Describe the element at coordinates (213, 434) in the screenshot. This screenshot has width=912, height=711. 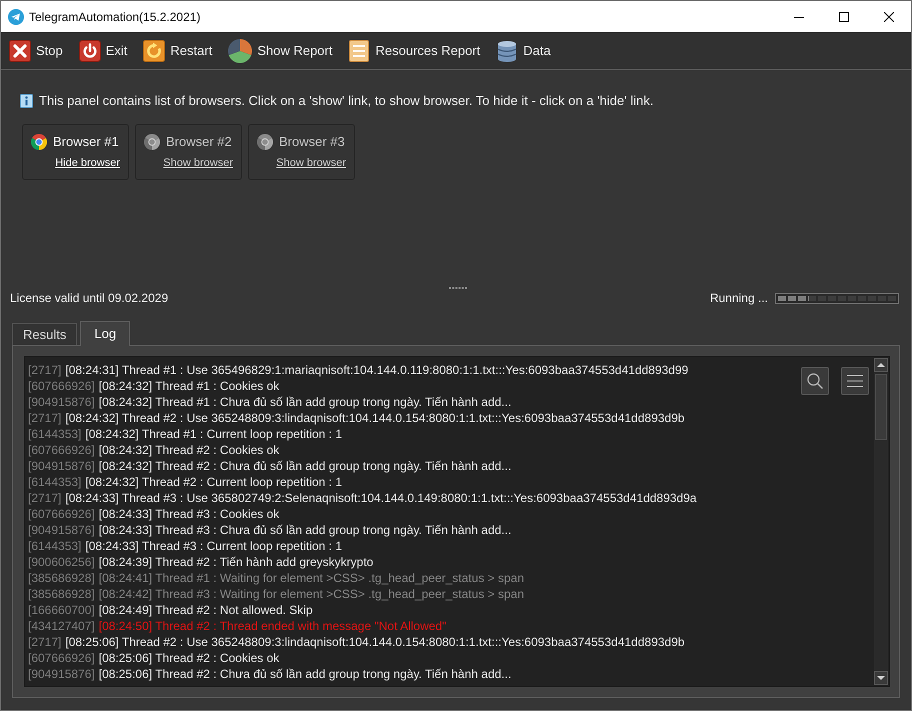
I see `log-message: [08:24:32] Thread #1 : Current loop repetition : 1` at that location.